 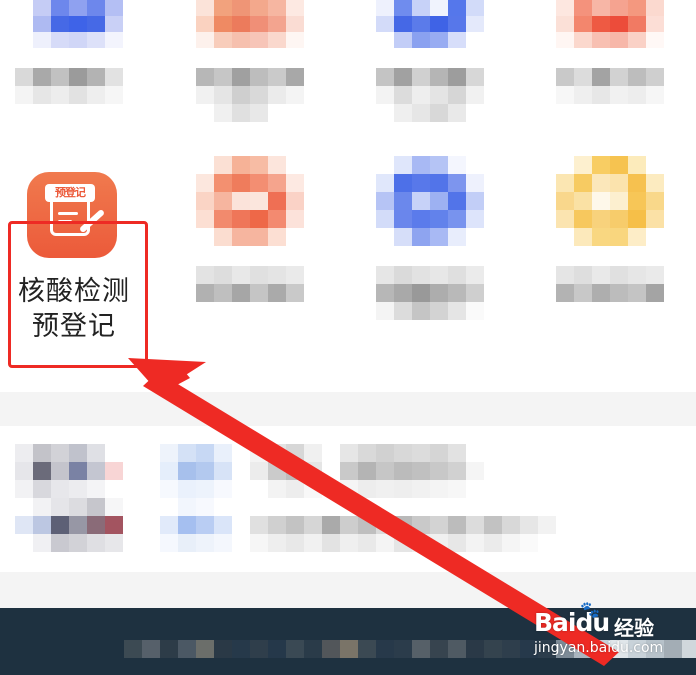 What do you see at coordinates (70, 193) in the screenshot?
I see `icon-tag-text: 预登记` at bounding box center [70, 193].